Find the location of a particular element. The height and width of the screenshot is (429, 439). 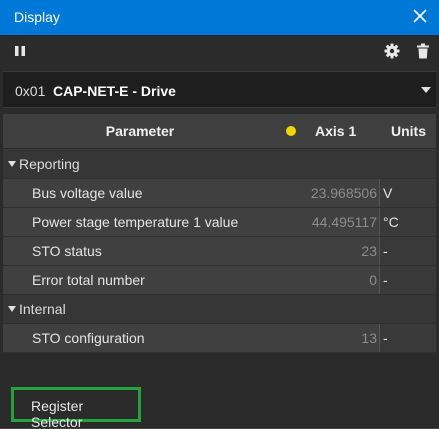

register-selector-label: Register Selector is located at coordinates (57, 413).